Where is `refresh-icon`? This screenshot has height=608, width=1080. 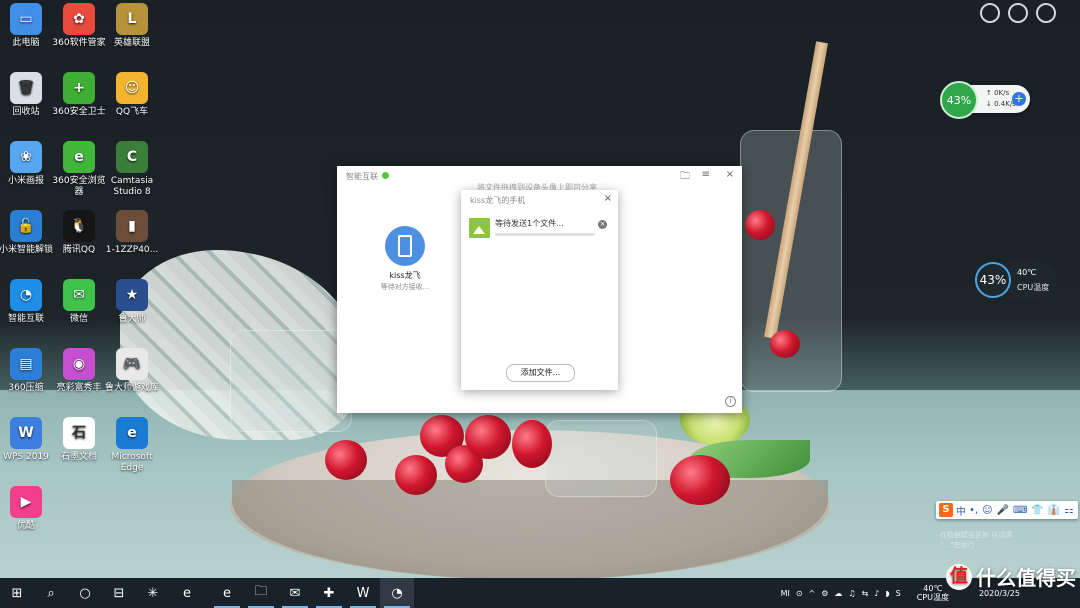 refresh-icon is located at coordinates (1018, 13).